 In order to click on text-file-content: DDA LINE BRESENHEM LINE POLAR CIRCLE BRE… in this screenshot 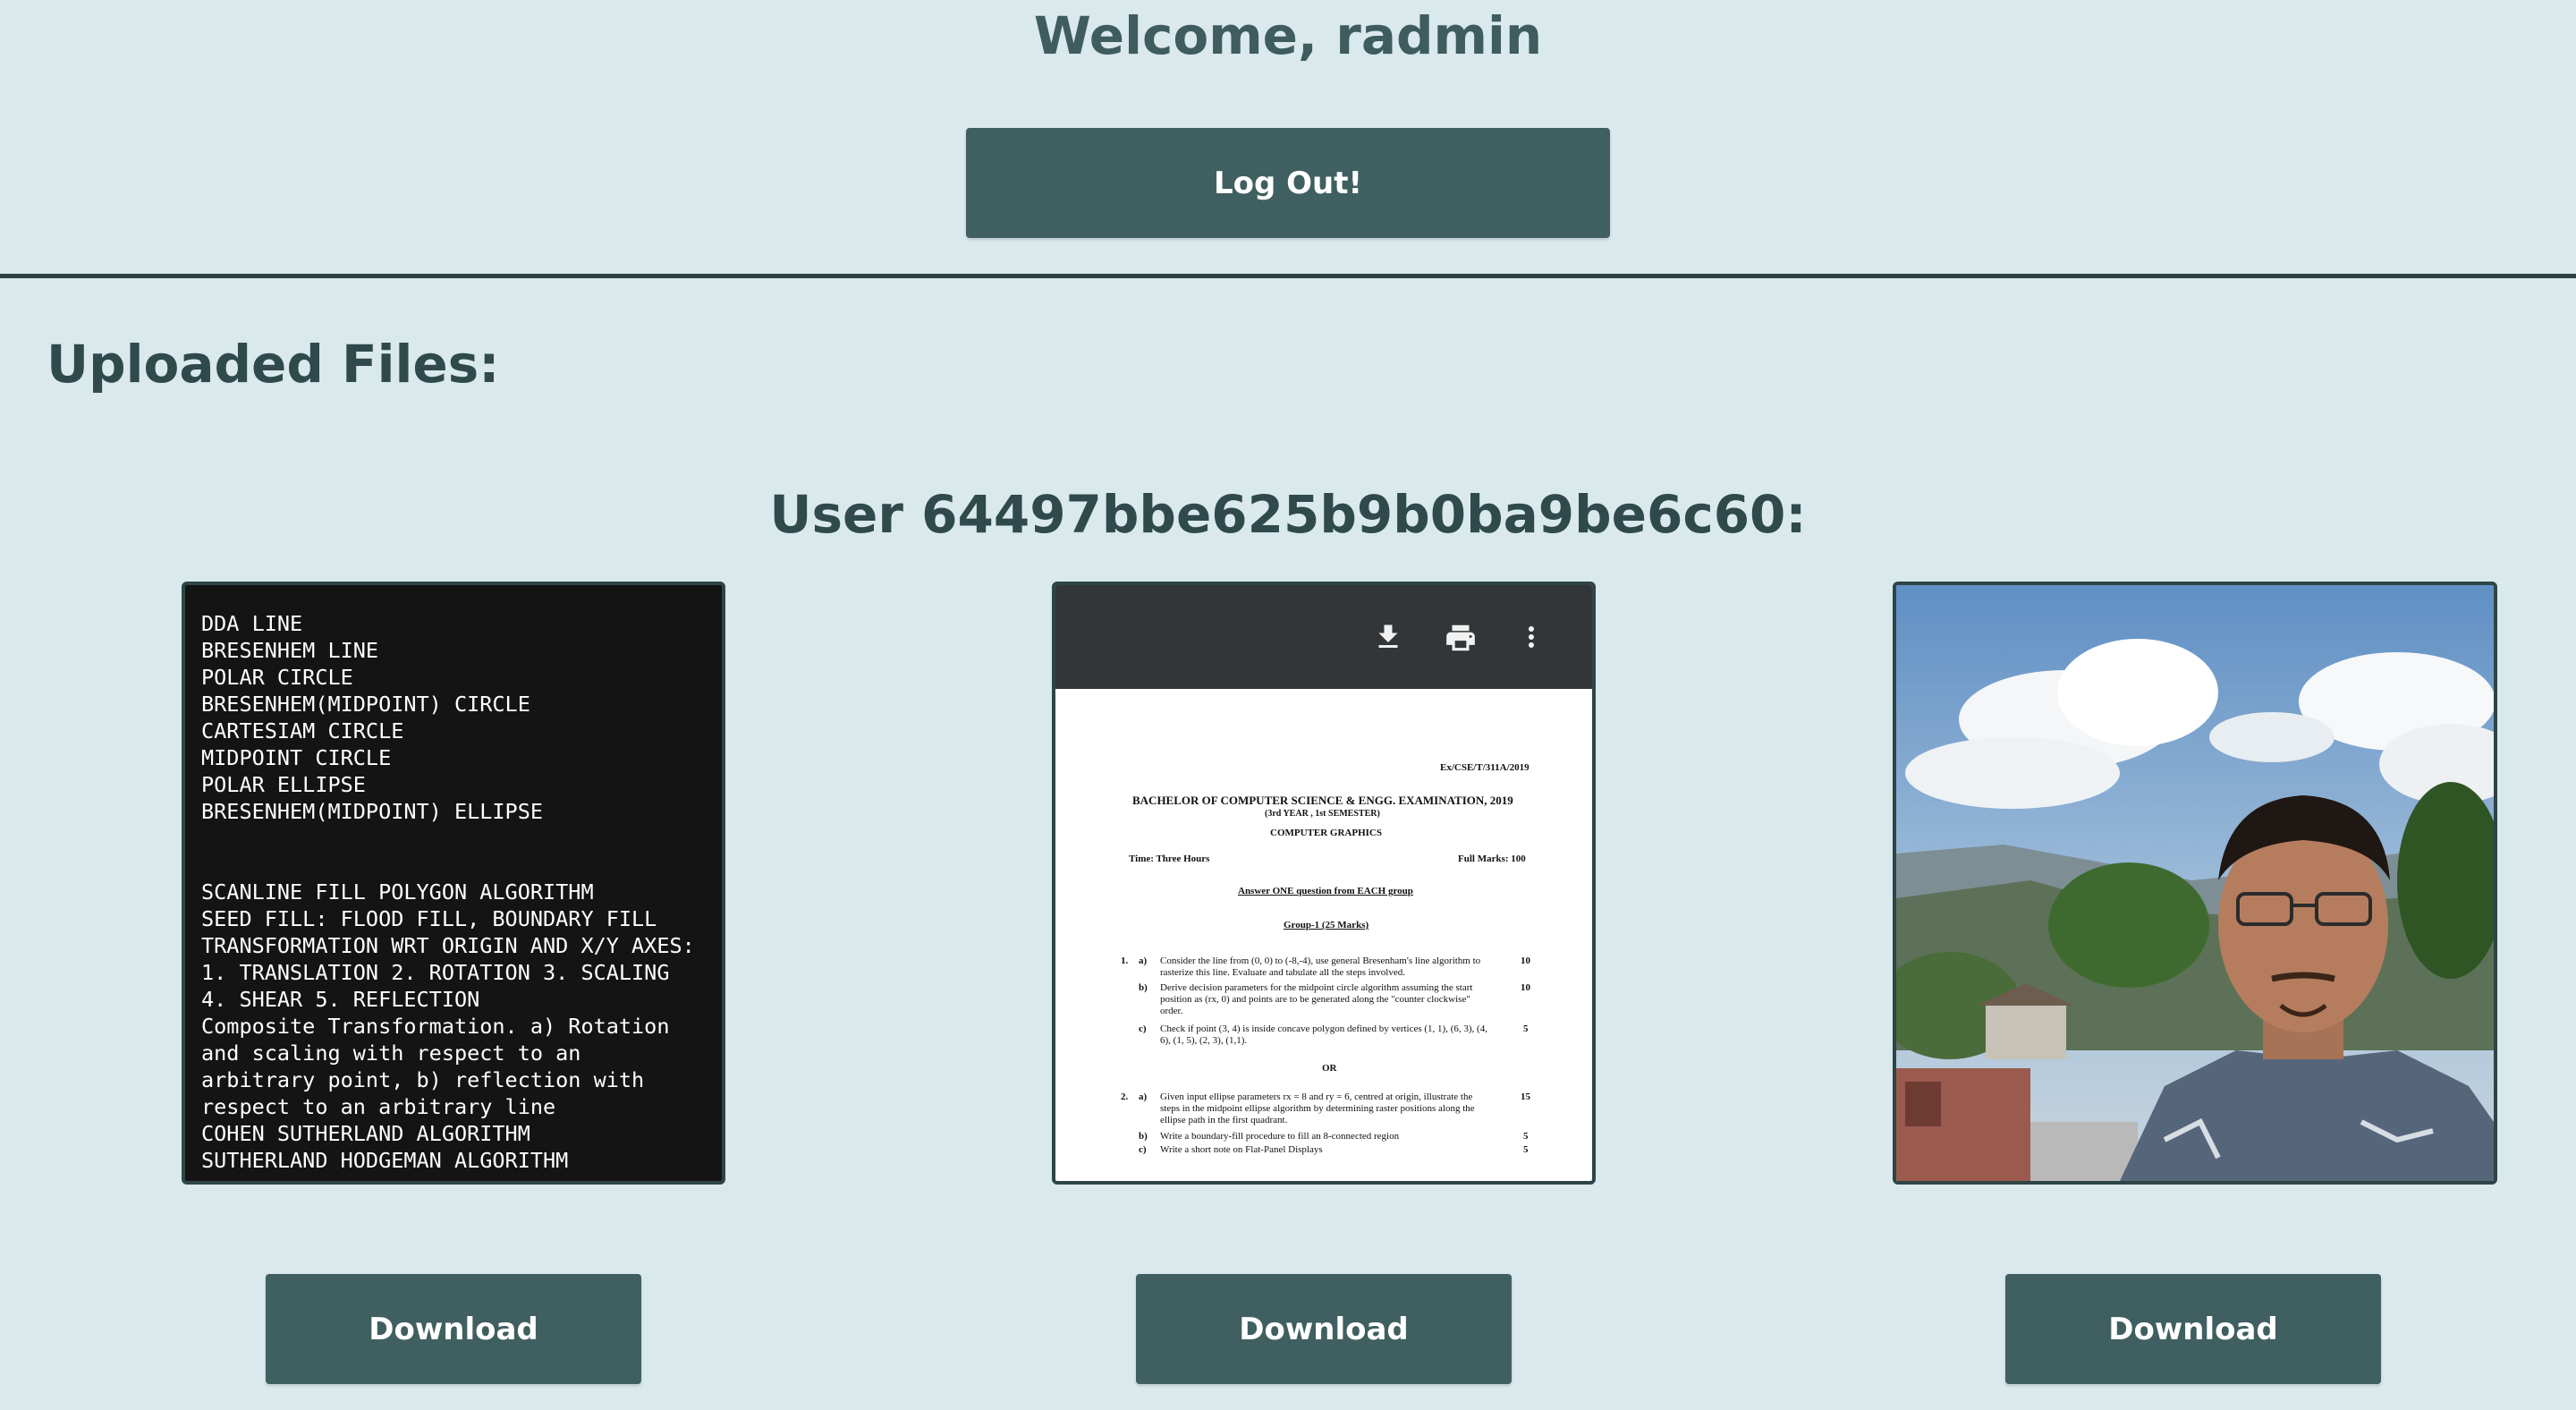, I will do `click(448, 892)`.